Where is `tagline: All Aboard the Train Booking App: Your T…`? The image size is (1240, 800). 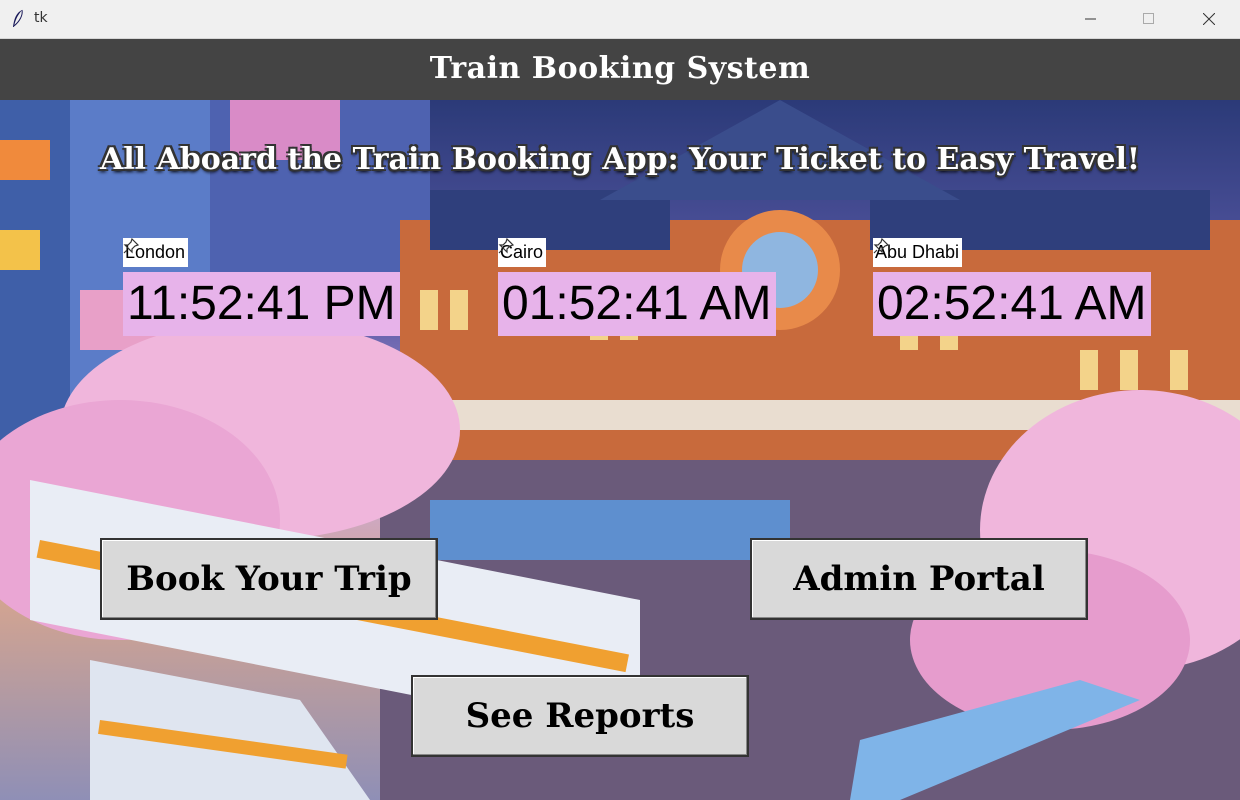
tagline: All Aboard the Train Booking App: Your T… is located at coordinates (620, 159).